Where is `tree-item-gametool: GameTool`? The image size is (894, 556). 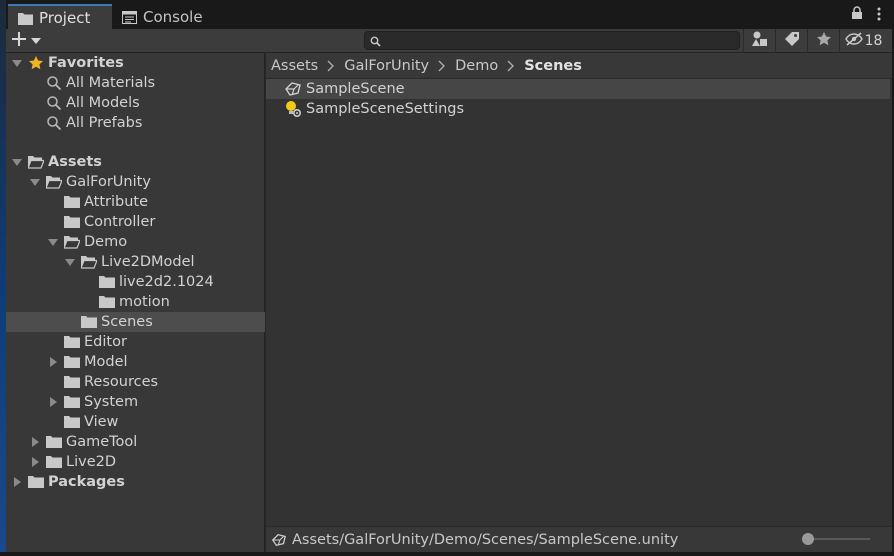
tree-item-gametool: GameTool is located at coordinates (135, 442).